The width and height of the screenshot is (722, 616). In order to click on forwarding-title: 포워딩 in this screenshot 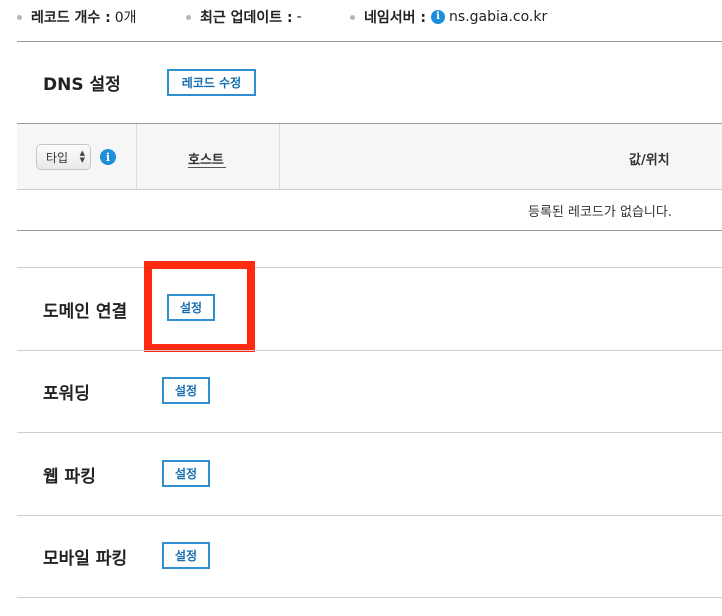, I will do `click(66, 394)`.